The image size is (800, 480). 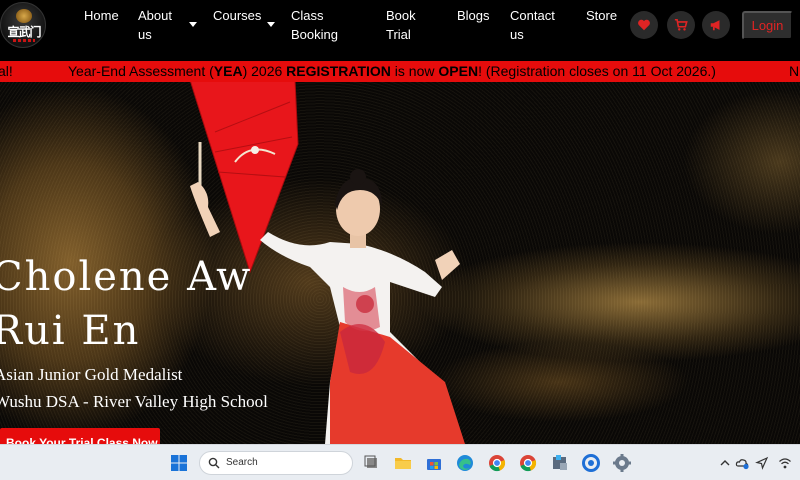 I want to click on taskbar-search-input: Search, so click(x=276, y=463).